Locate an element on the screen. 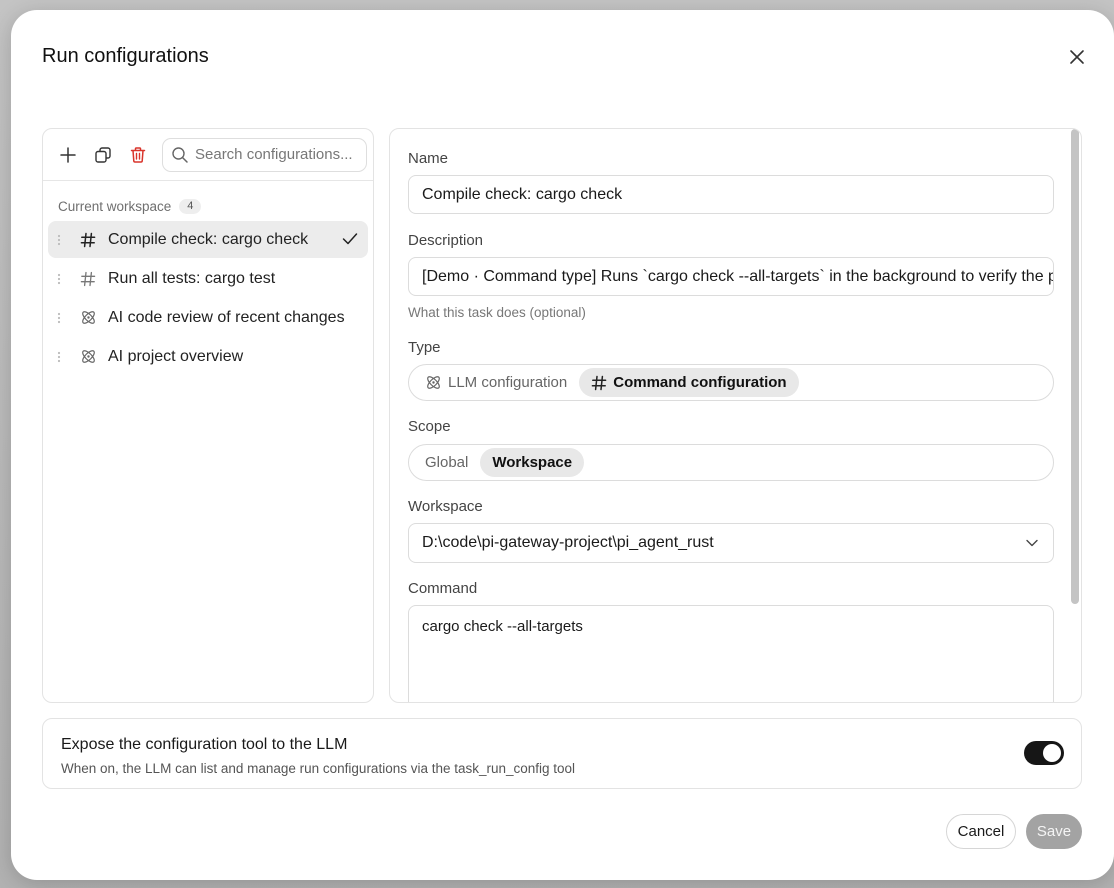 This screenshot has width=1114, height=888. close-button is located at coordinates (1077, 57).